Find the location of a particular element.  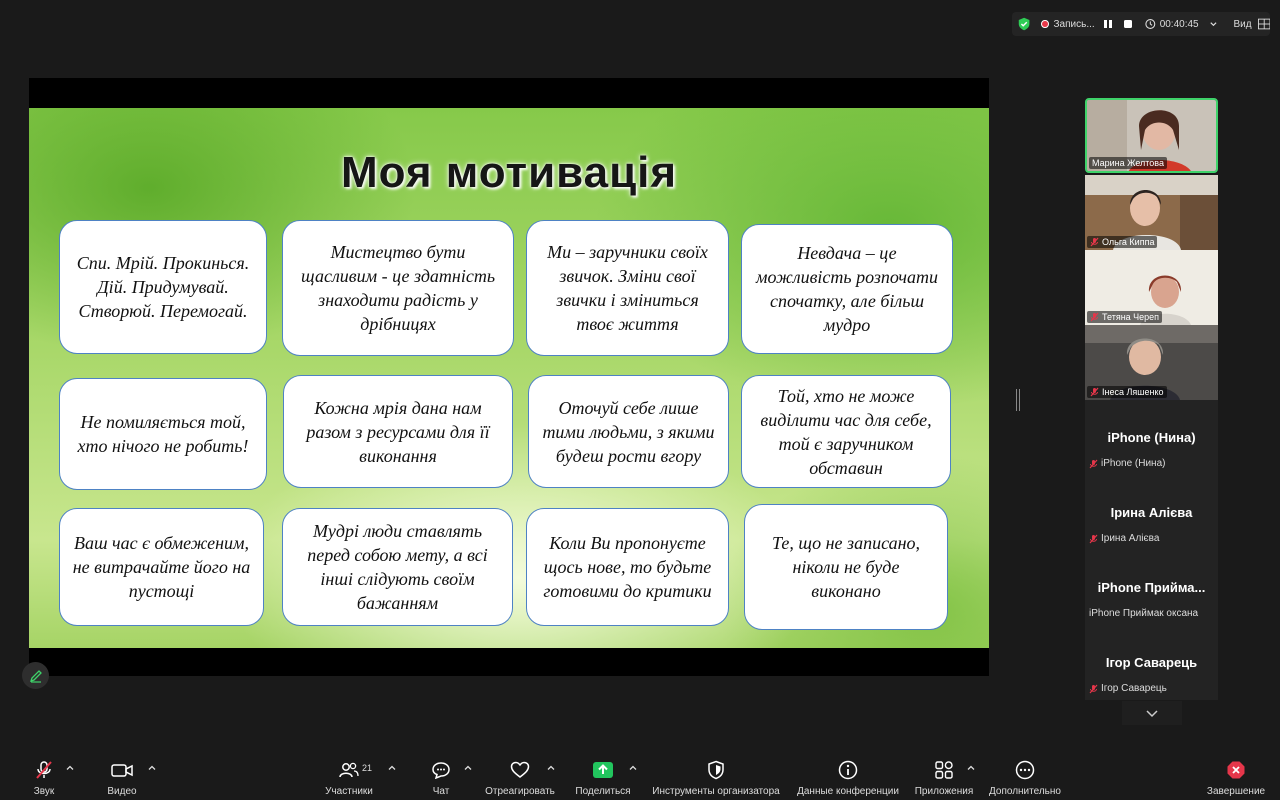

meeting-info-button: Данные конференции is located at coordinates (848, 775).